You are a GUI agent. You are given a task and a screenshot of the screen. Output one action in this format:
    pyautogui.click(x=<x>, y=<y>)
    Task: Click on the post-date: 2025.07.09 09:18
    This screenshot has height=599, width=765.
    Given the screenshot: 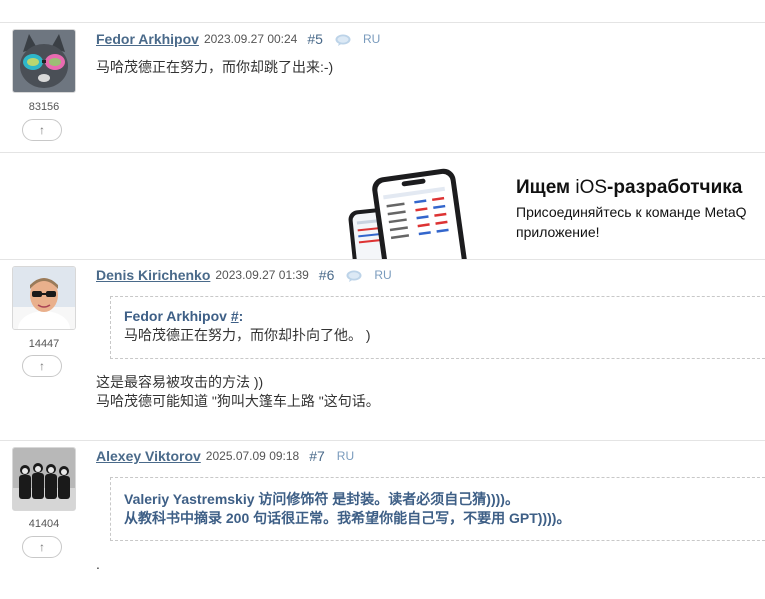 What is the action you would take?
    pyautogui.click(x=252, y=456)
    